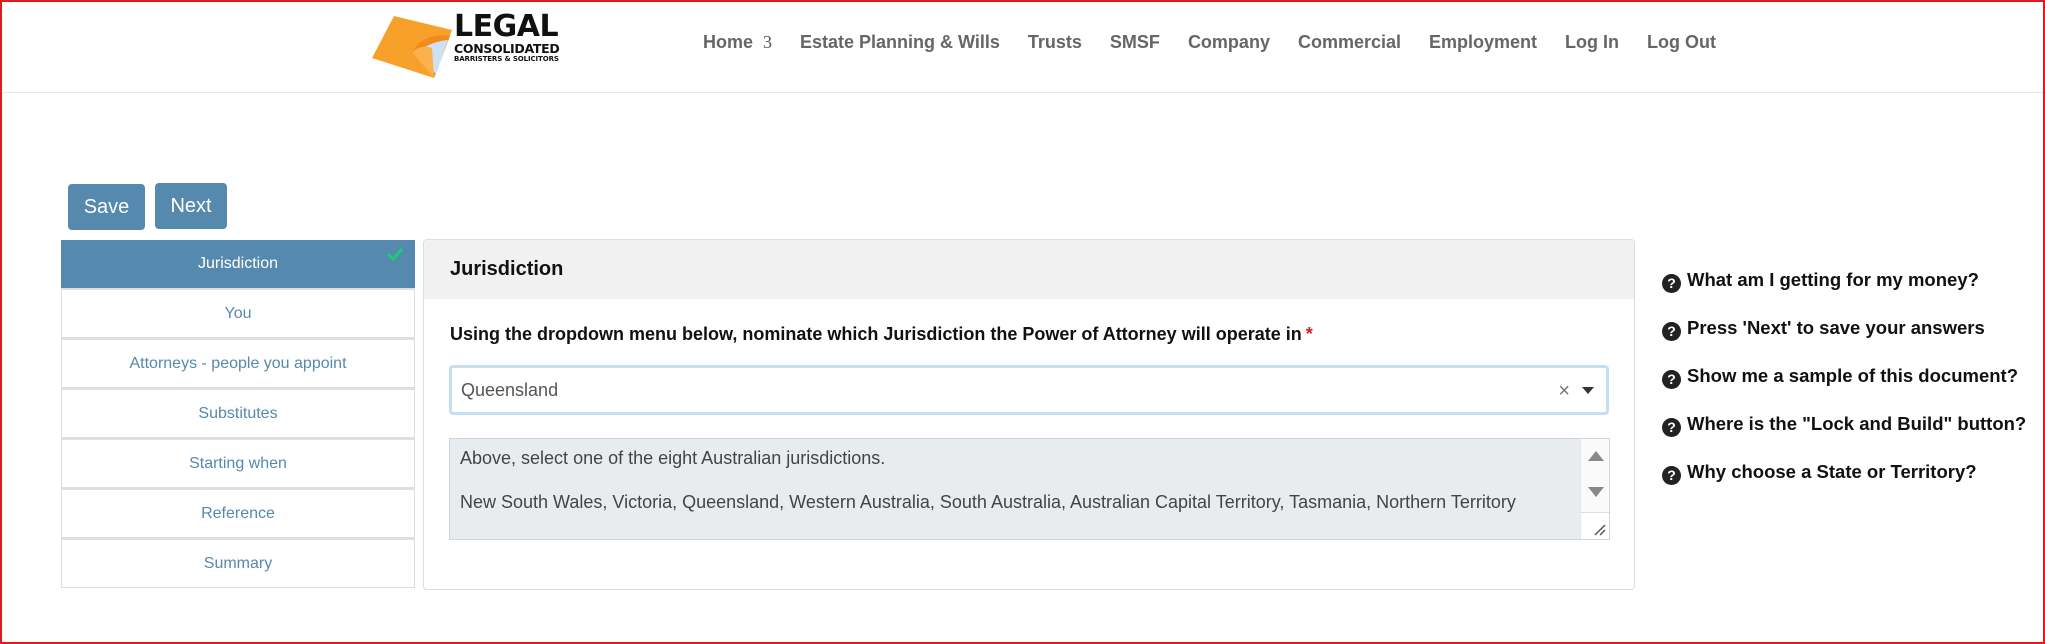  I want to click on faq-item-lock-build: ? Where is the "Lock and Build" button?, so click(1847, 423).